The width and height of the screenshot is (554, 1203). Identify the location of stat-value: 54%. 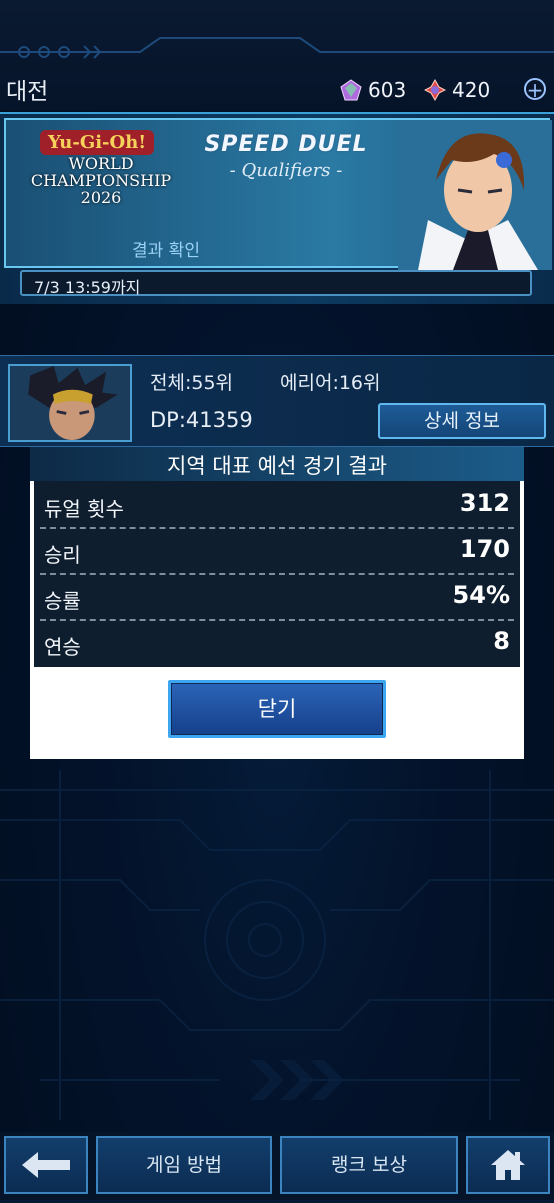
(481, 595).